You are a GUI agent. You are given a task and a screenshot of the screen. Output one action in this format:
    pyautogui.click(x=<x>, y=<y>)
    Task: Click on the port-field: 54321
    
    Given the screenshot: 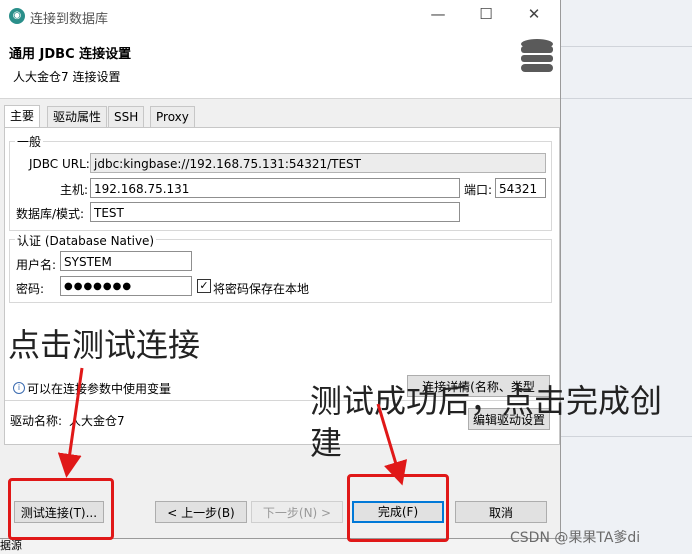 What is the action you would take?
    pyautogui.click(x=520, y=188)
    